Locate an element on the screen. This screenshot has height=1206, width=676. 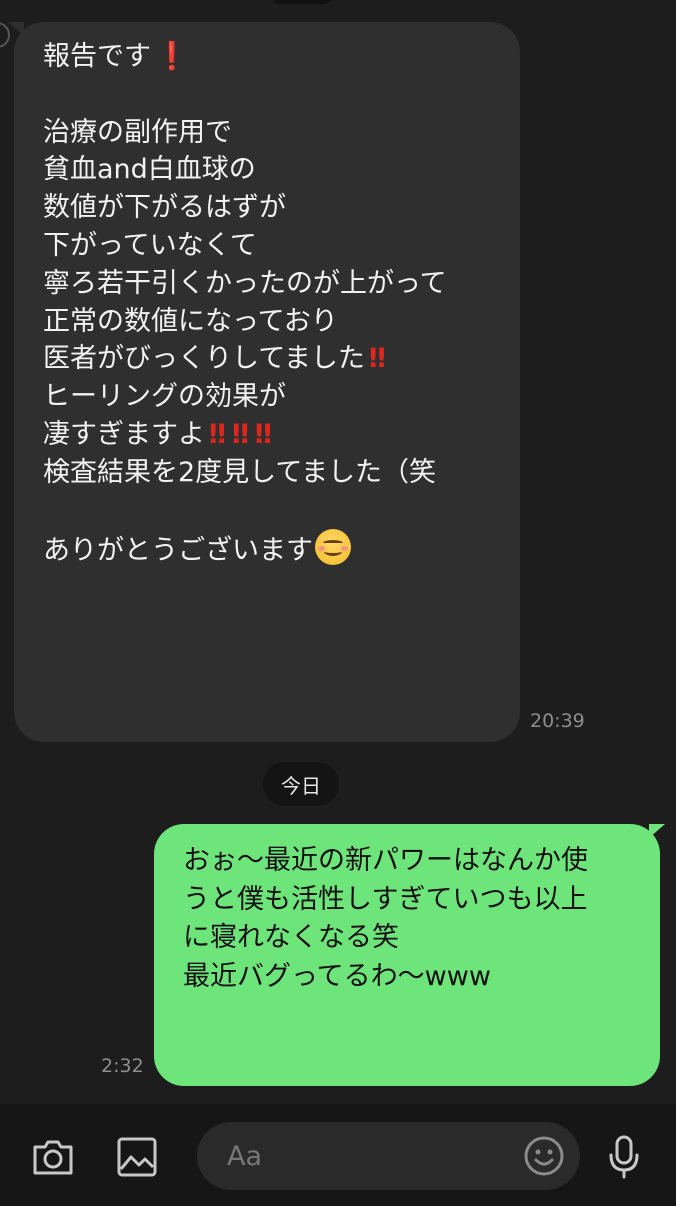
outgoing-timestamp: 2:32 is located at coordinates (122, 1066).